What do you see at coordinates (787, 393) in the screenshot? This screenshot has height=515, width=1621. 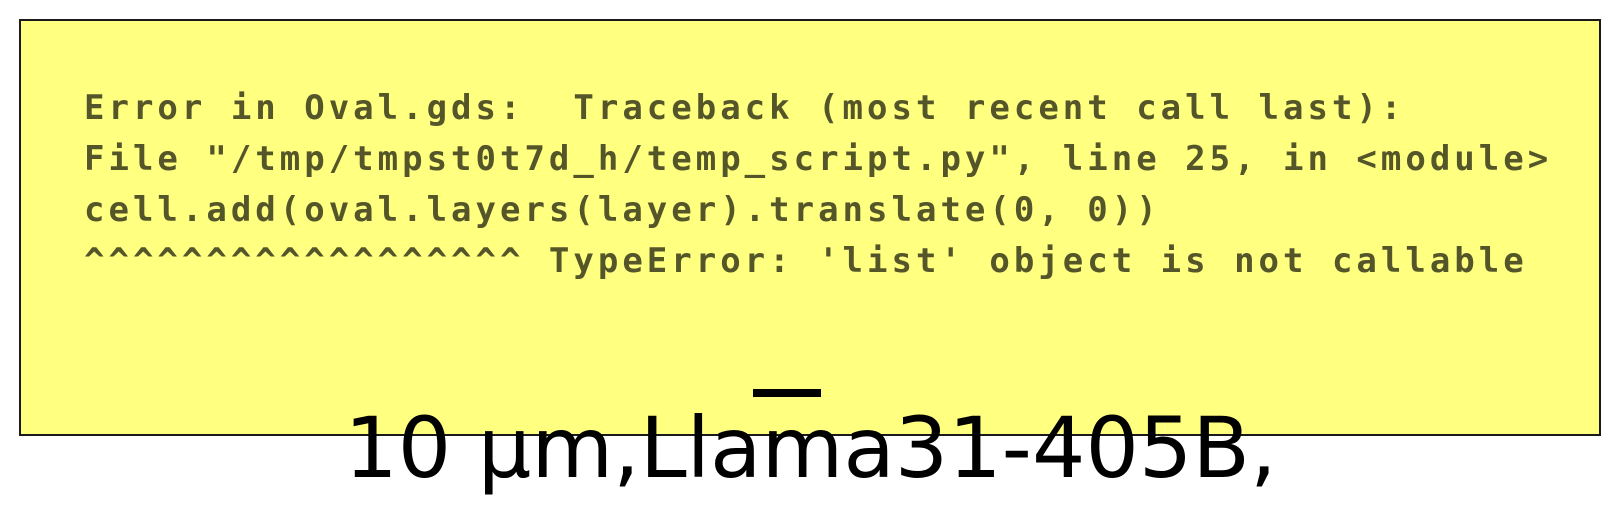 I see `scale-bar` at bounding box center [787, 393].